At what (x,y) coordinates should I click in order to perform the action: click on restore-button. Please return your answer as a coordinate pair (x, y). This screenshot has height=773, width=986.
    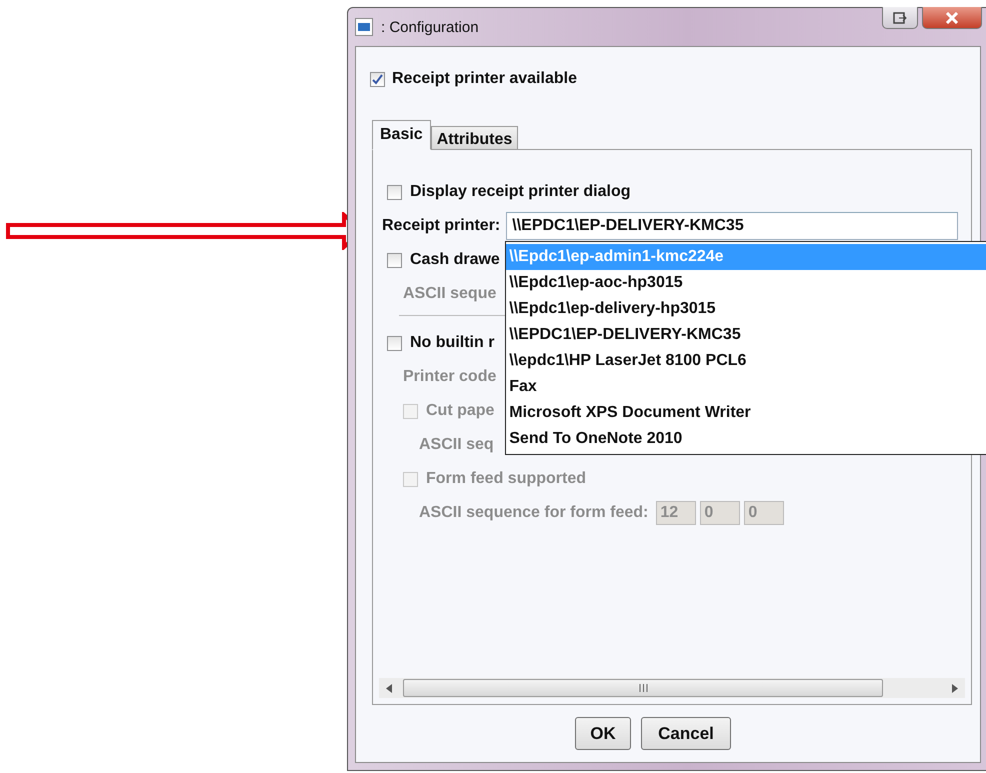
    Looking at the image, I should click on (900, 18).